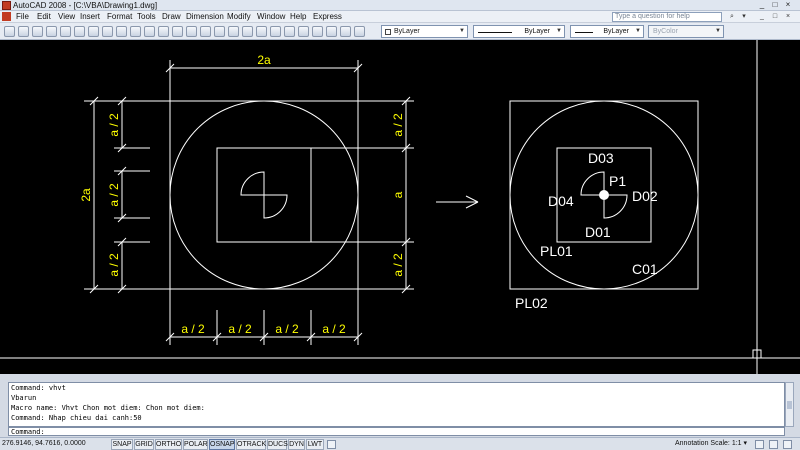  What do you see at coordinates (359, 31) in the screenshot?
I see `help-icon` at bounding box center [359, 31].